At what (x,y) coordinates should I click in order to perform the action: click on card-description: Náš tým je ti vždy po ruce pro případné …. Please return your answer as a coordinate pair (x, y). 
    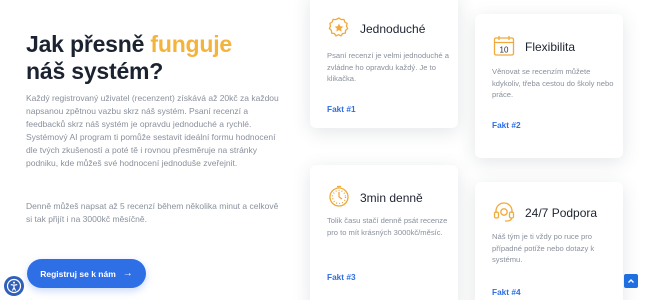
    Looking at the image, I should click on (543, 248).